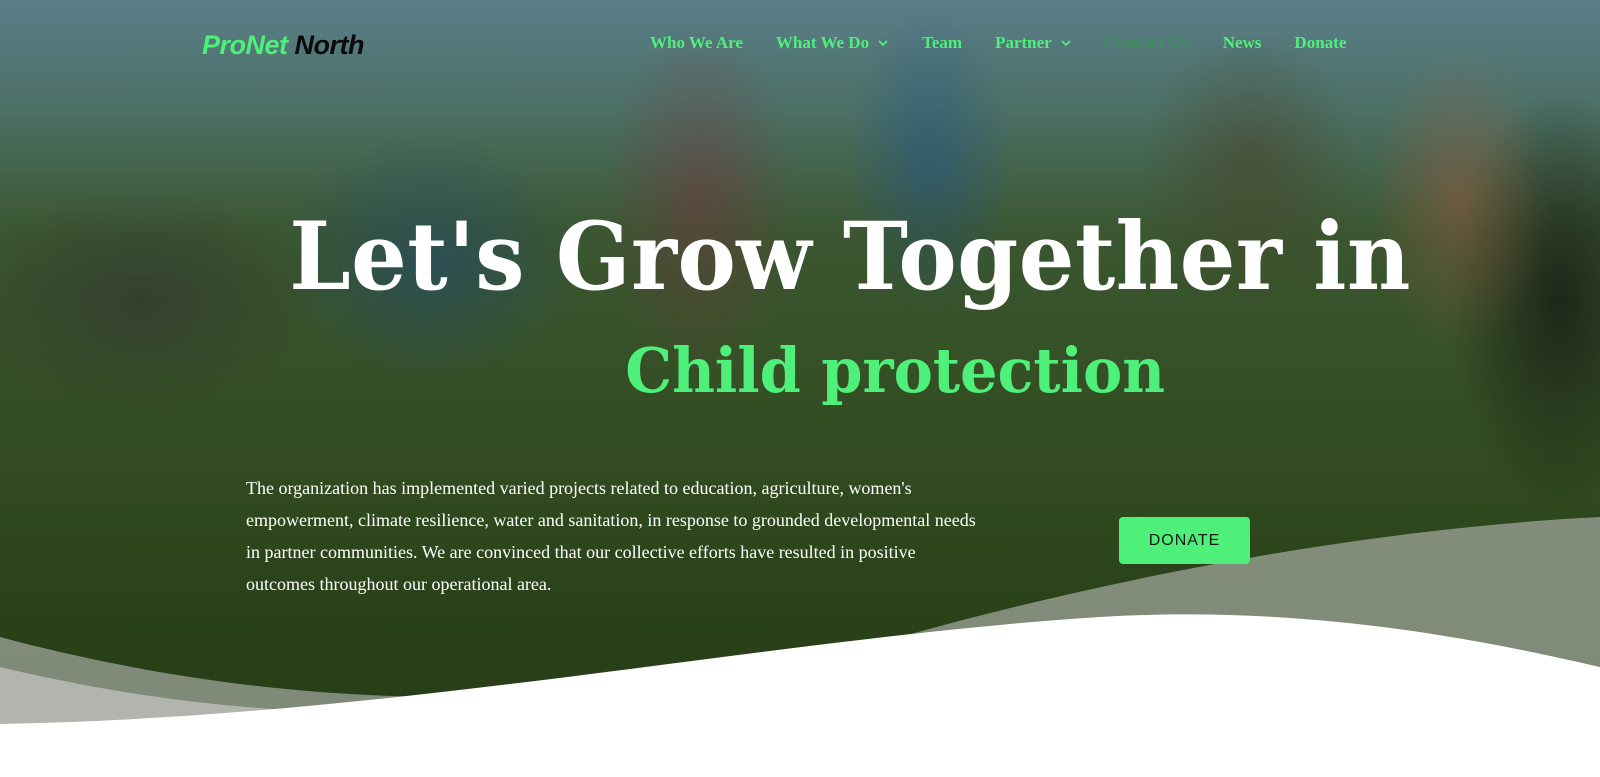 This screenshot has height=777, width=1600. I want to click on site-logo: ProNet North, so click(283, 45).